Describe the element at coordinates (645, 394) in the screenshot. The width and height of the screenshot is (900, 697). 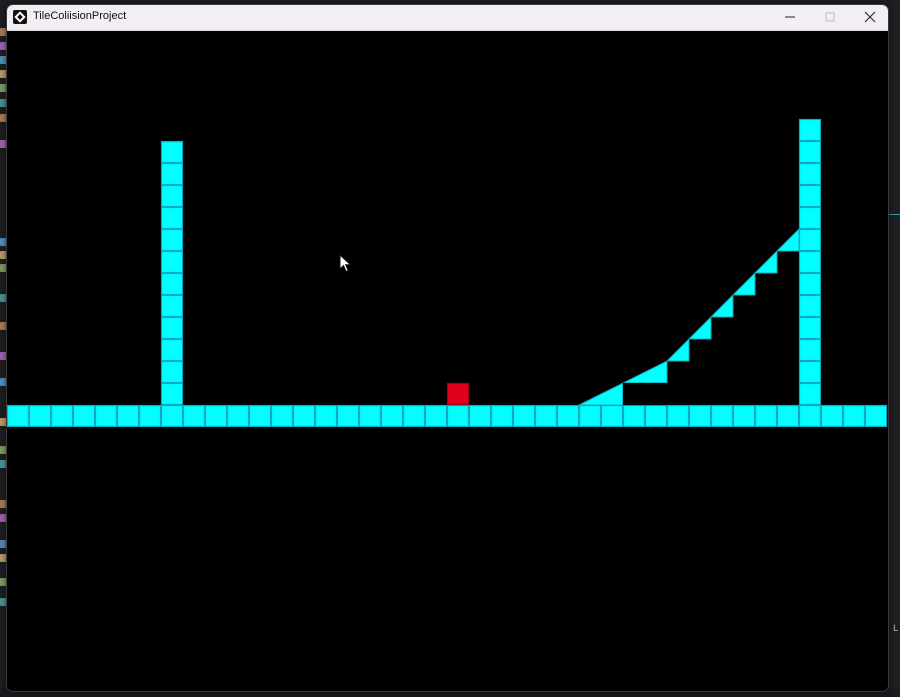
I see `slope-gap` at that location.